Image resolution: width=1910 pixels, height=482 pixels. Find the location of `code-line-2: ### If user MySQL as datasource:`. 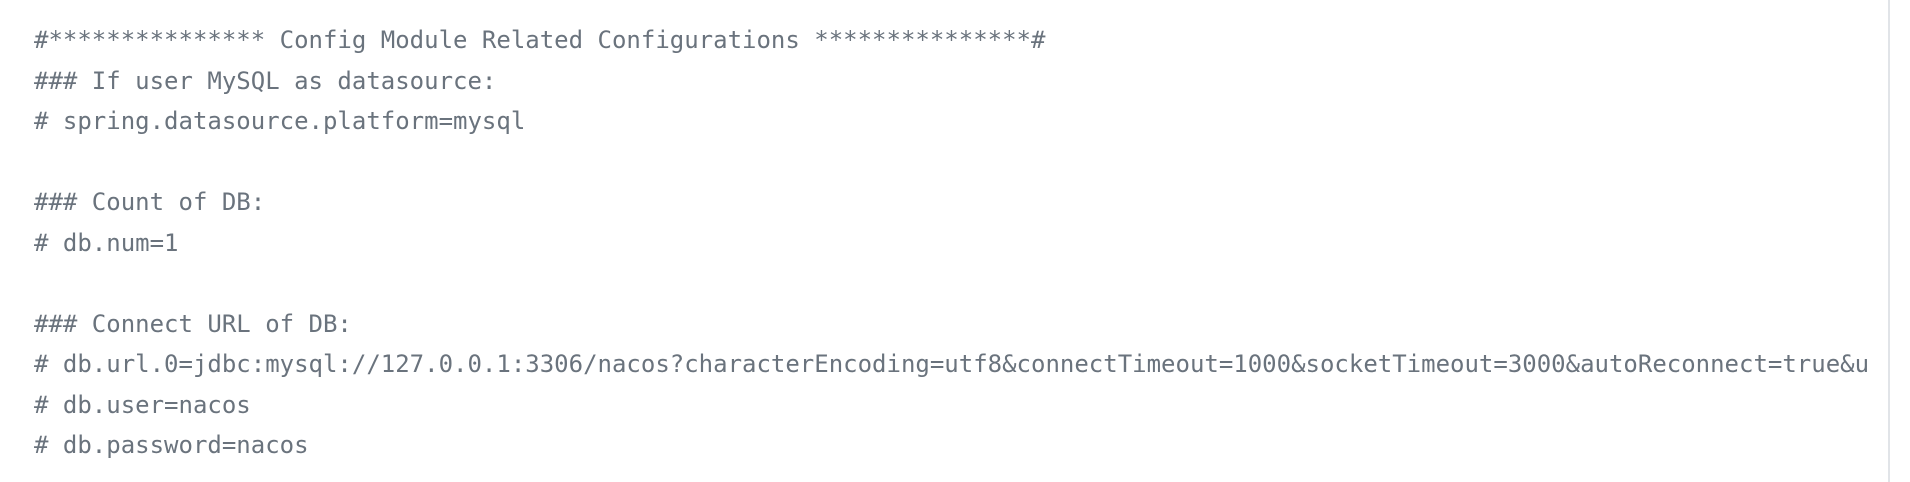

code-line-2: ### If user MySQL as datasource: is located at coordinates (265, 80).